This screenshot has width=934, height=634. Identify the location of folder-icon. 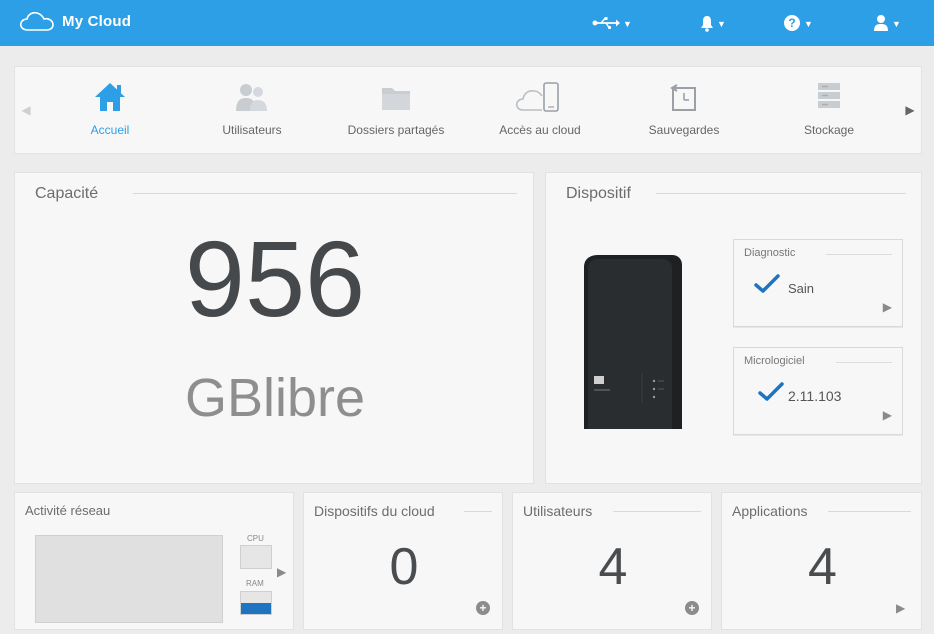
(396, 99).